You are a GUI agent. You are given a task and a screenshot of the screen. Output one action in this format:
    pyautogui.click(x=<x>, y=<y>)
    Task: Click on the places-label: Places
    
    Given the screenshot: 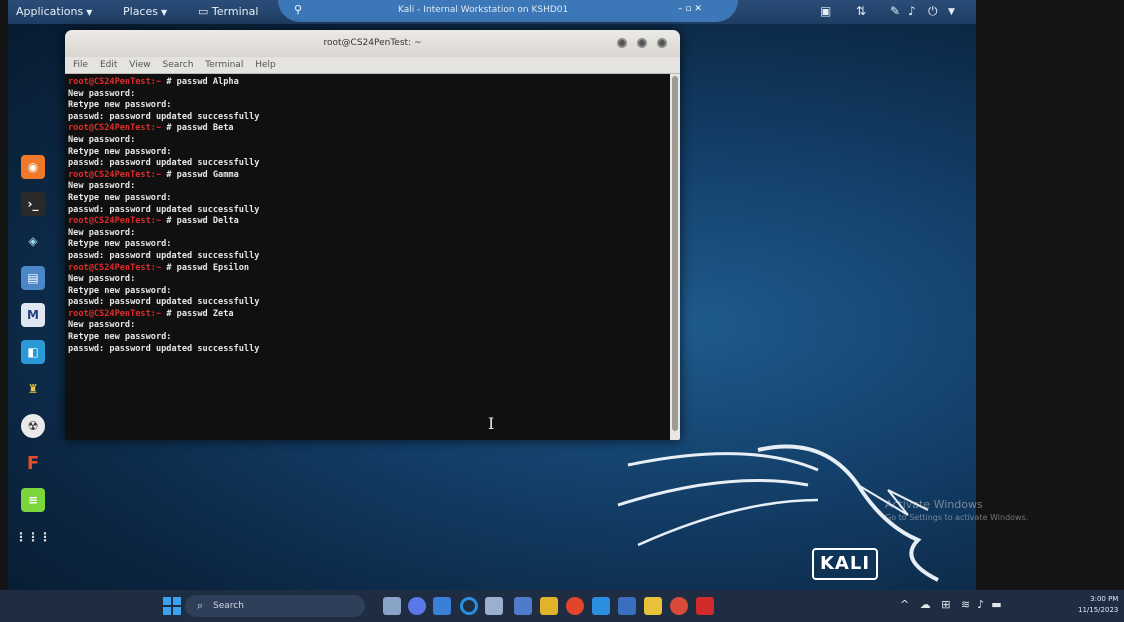 What is the action you would take?
    pyautogui.click(x=140, y=11)
    